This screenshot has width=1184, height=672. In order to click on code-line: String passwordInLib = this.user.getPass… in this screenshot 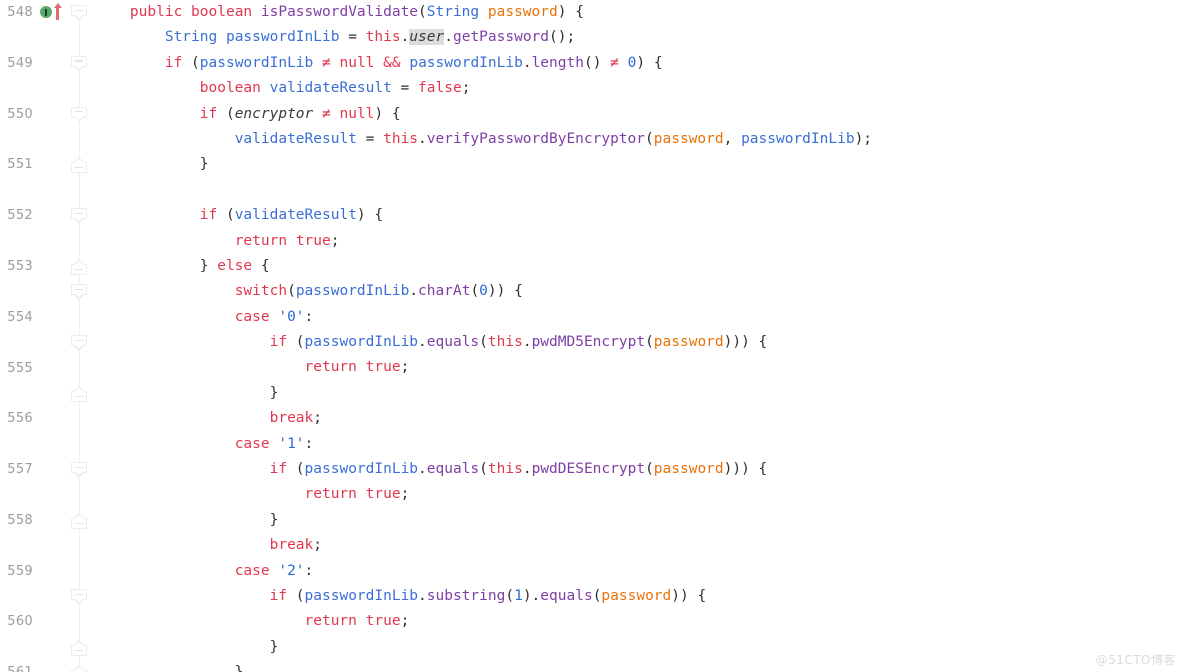, I will do `click(639, 37)`.